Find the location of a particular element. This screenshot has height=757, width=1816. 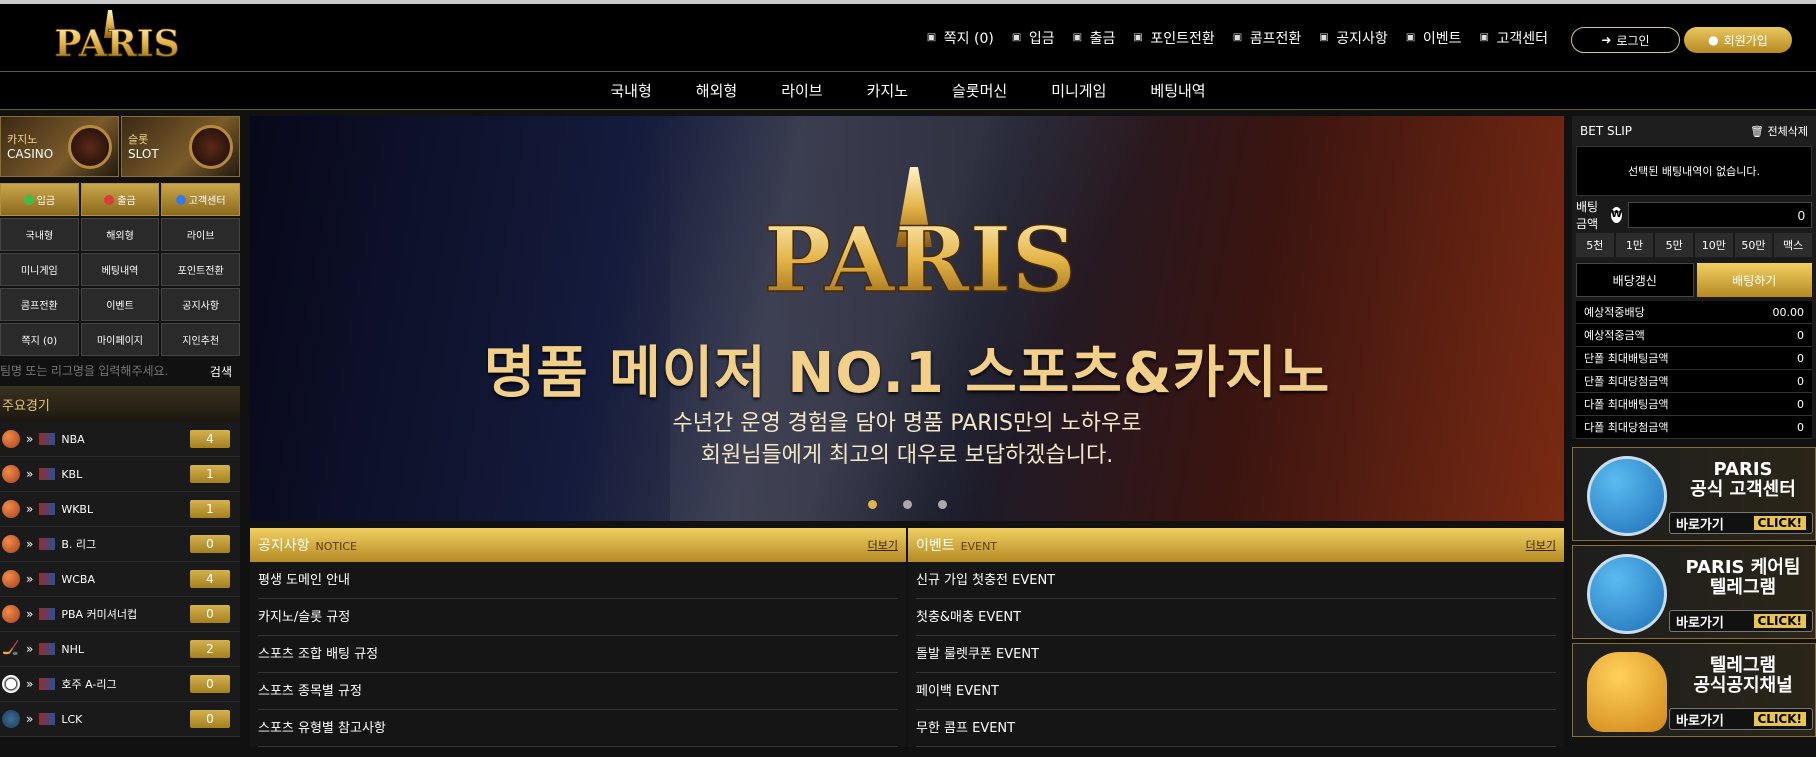

top-nav-item: ▣ 쪽지 (0) is located at coordinates (960, 38).